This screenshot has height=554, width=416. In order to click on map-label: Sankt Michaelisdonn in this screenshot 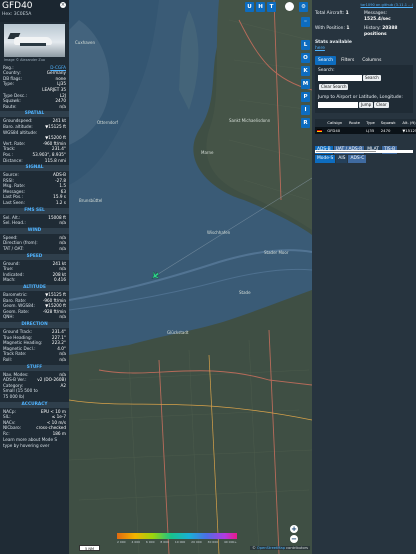, I will do `click(250, 120)`.